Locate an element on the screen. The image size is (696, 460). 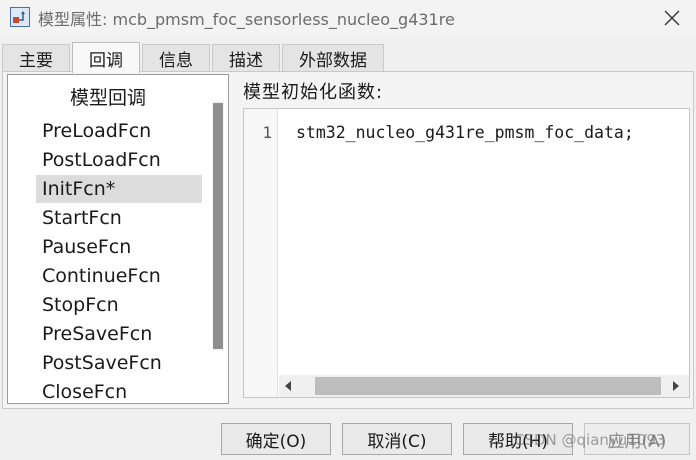
ok-button: 确定(O) is located at coordinates (276, 439).